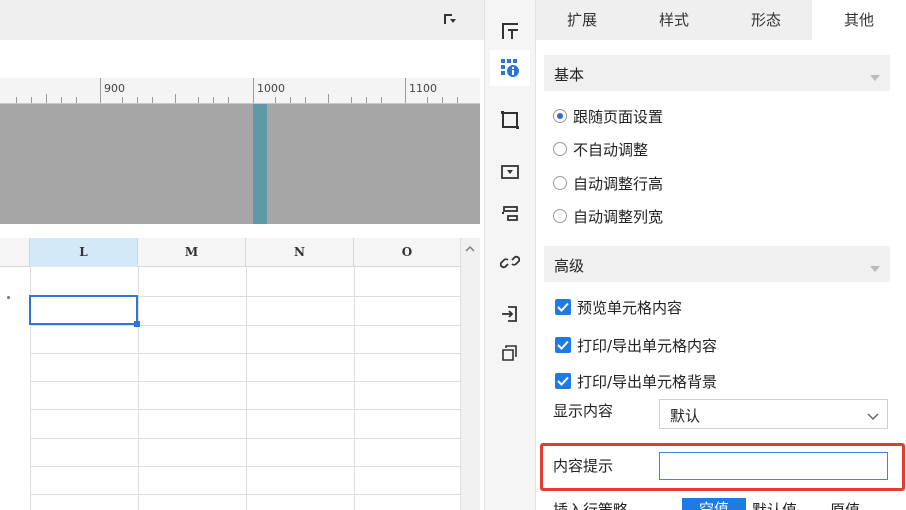 The image size is (906, 510). Describe the element at coordinates (510, 120) in the screenshot. I see `frame-icon` at that location.